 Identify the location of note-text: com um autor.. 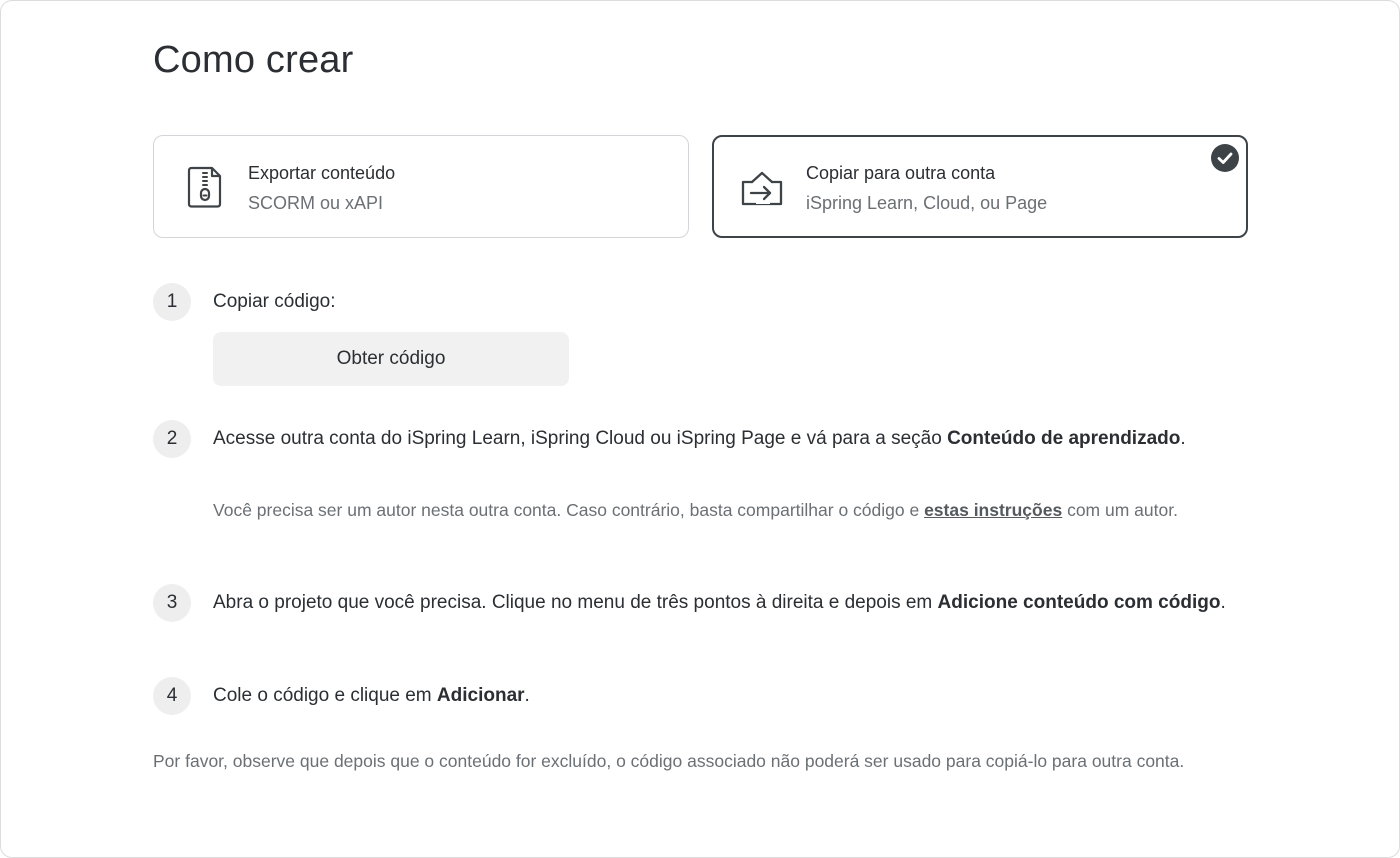
(1120, 510).